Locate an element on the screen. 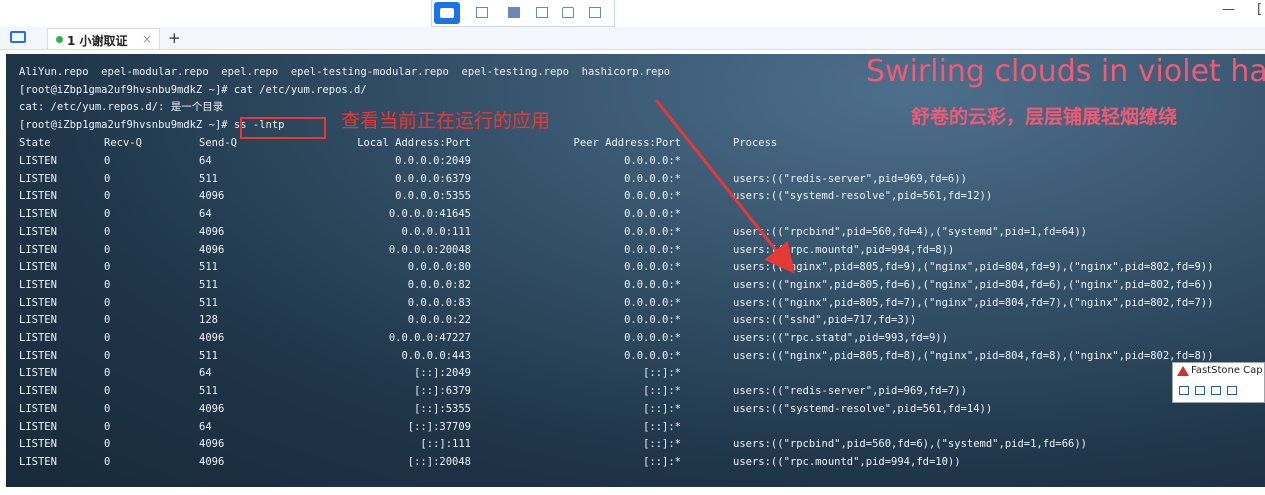 The image size is (1265, 495). faststone-logo-icon is located at coordinates (1183, 371).